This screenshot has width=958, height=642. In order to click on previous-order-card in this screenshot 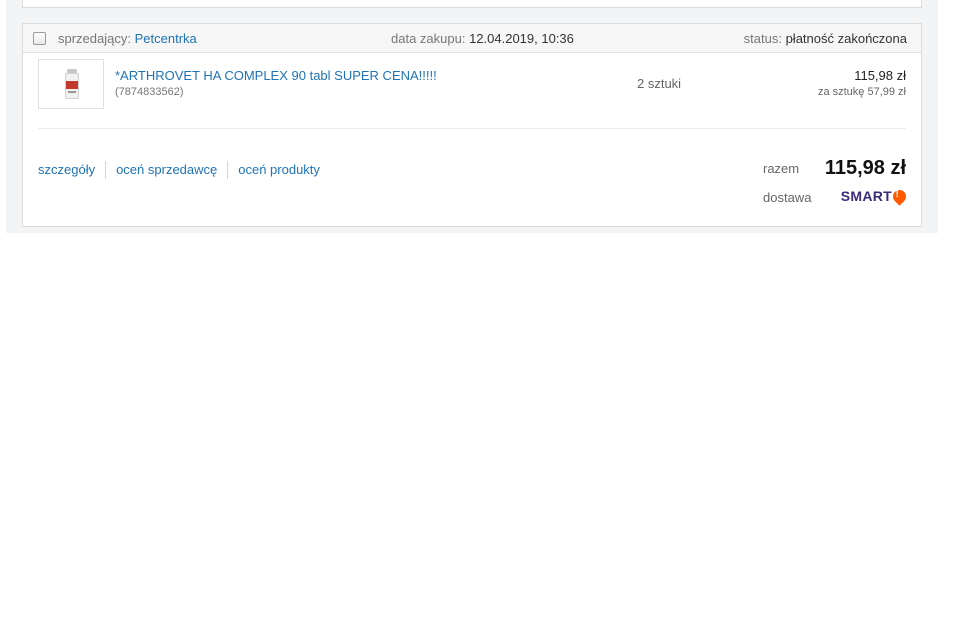, I will do `click(472, 4)`.